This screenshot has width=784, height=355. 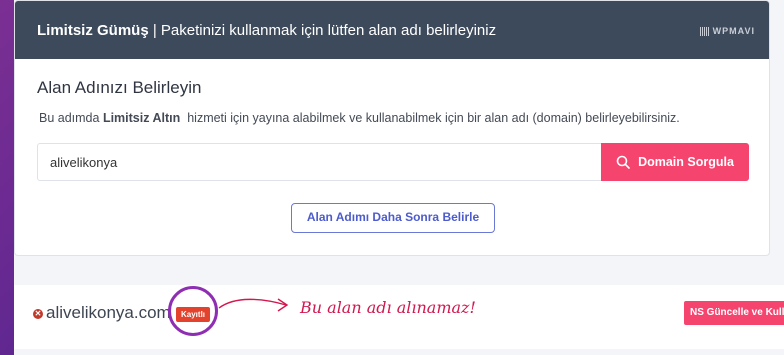 I want to click on desc-prefix: Bu adımda, so click(x=71, y=118).